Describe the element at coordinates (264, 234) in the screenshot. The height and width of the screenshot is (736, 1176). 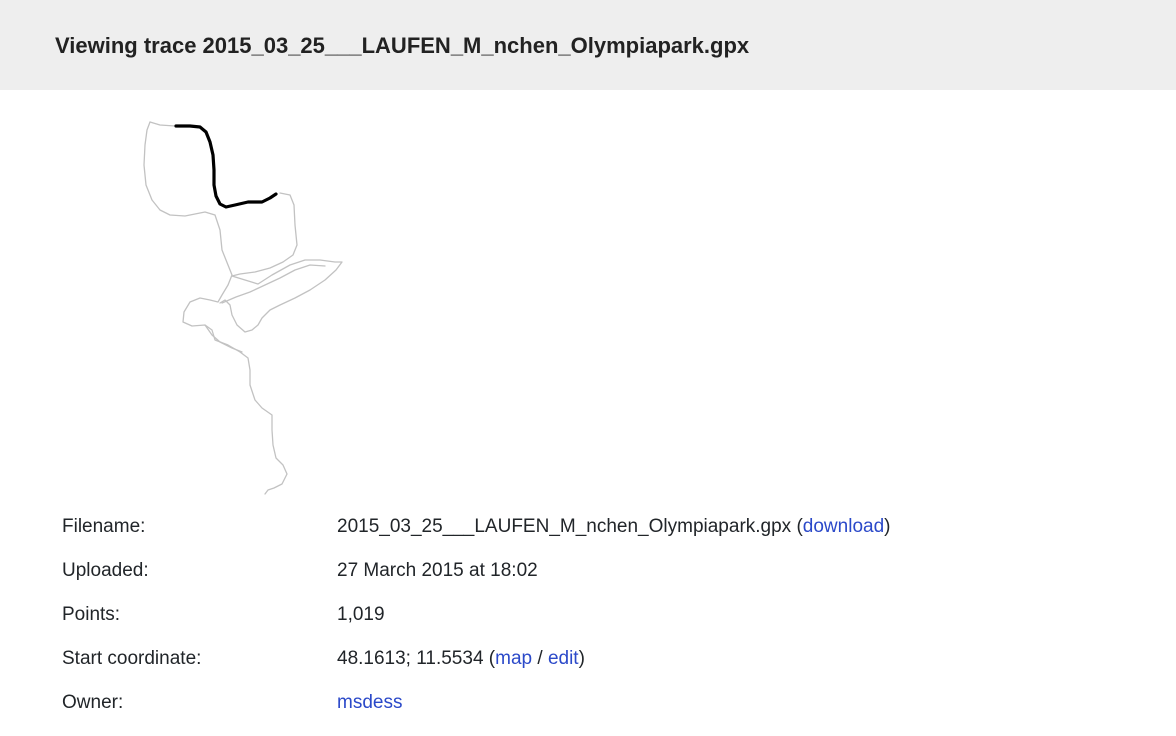
I see `trace-route-east-branch` at that location.